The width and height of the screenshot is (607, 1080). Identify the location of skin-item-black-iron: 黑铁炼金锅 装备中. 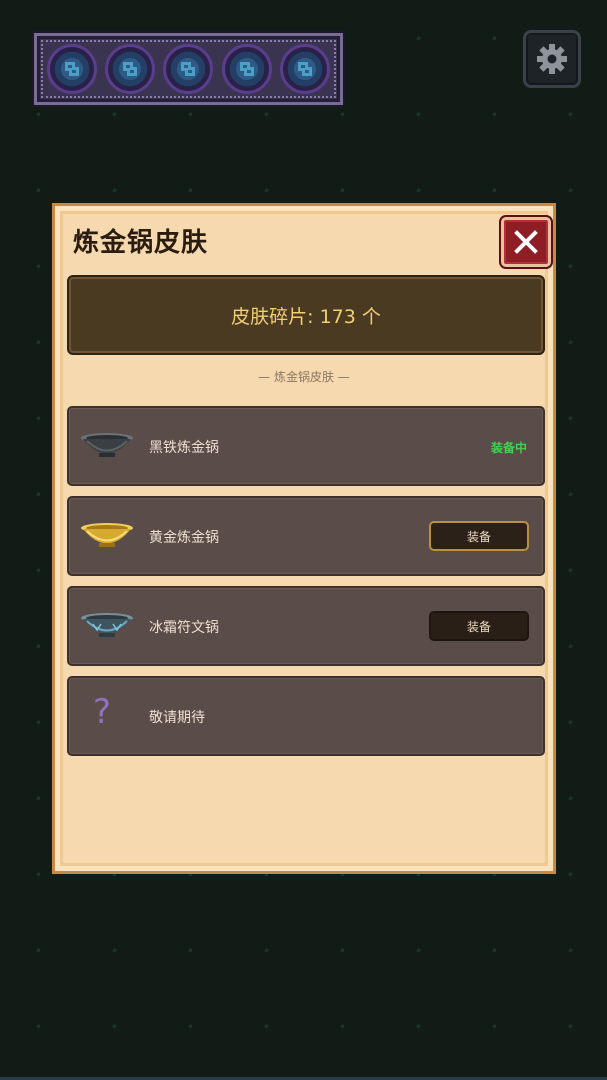
(306, 446).